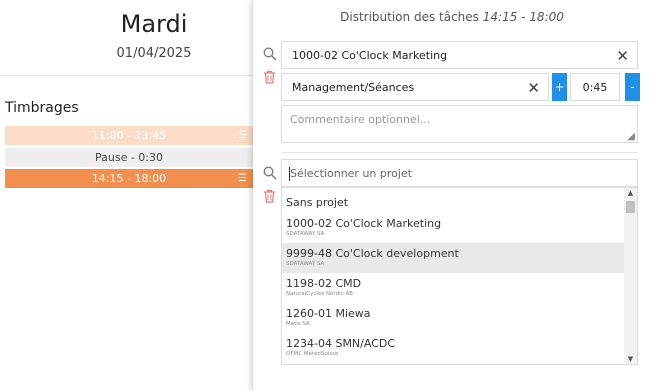 The width and height of the screenshot is (651, 391). Describe the element at coordinates (453, 288) in the screenshot. I see `dropdown-option: 1198-02 CMD NaturalCycles Nordic AB` at that location.